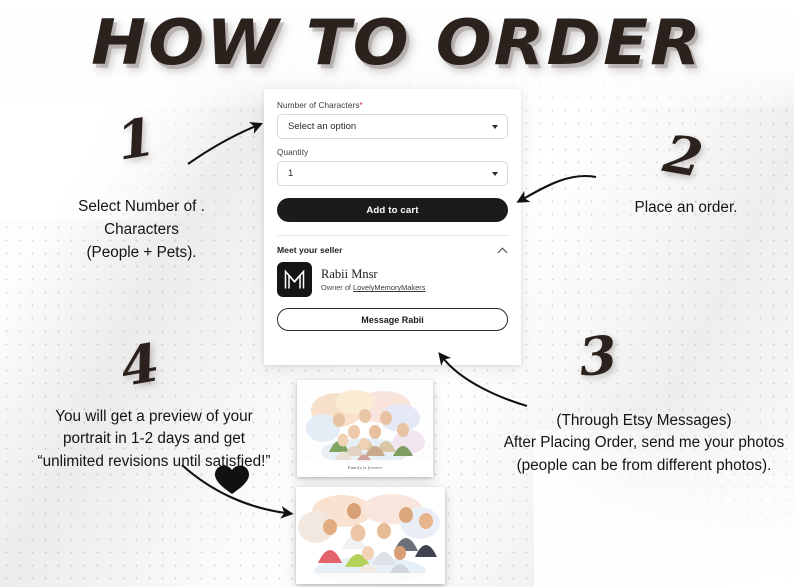 This screenshot has height=587, width=794. Describe the element at coordinates (365, 428) in the screenshot. I see `portrait-preview-photo-1: Family is forever` at that location.